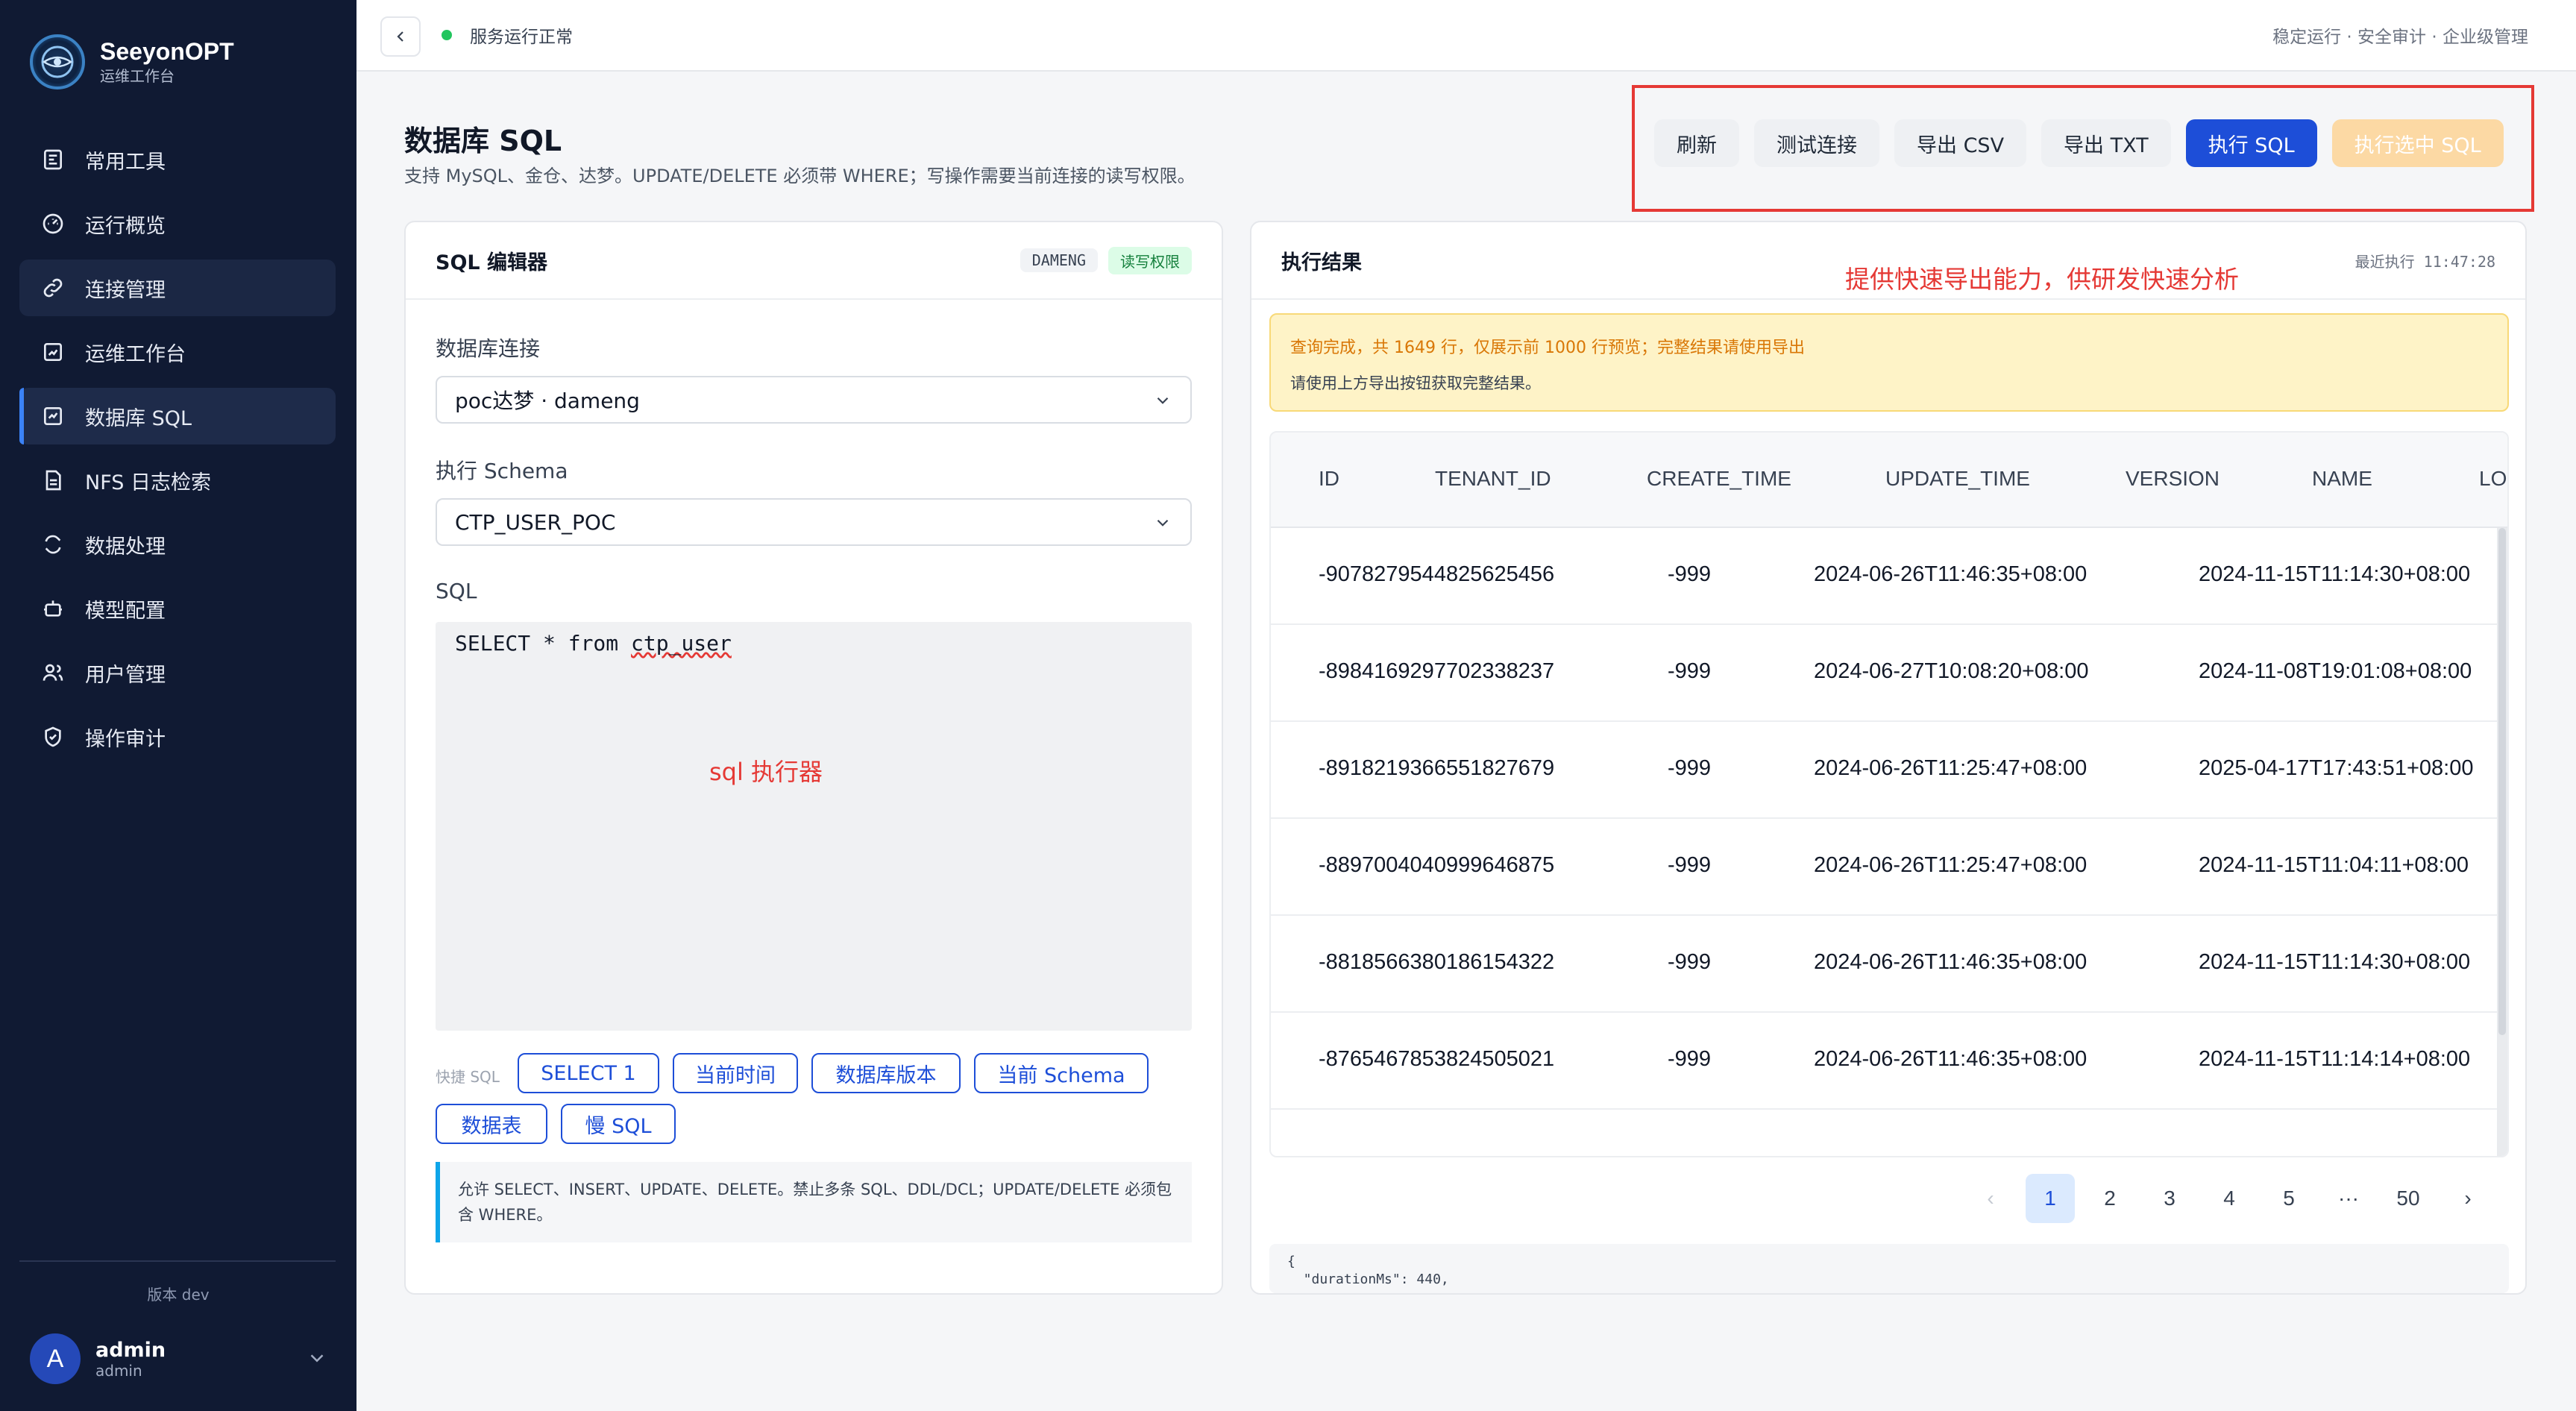 Image resolution: width=2576 pixels, height=1411 pixels. What do you see at coordinates (736, 1073) in the screenshot?
I see `quick-current-time-button: 当前时间` at bounding box center [736, 1073].